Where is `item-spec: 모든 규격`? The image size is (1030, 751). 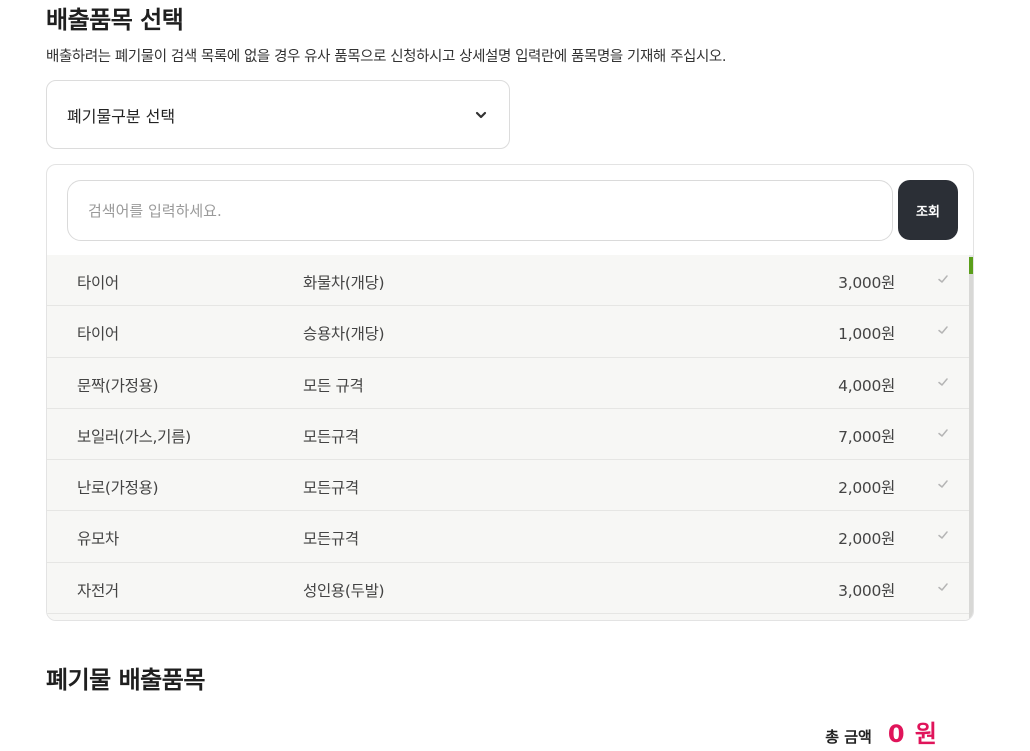
item-spec: 모든 규격 is located at coordinates (333, 385).